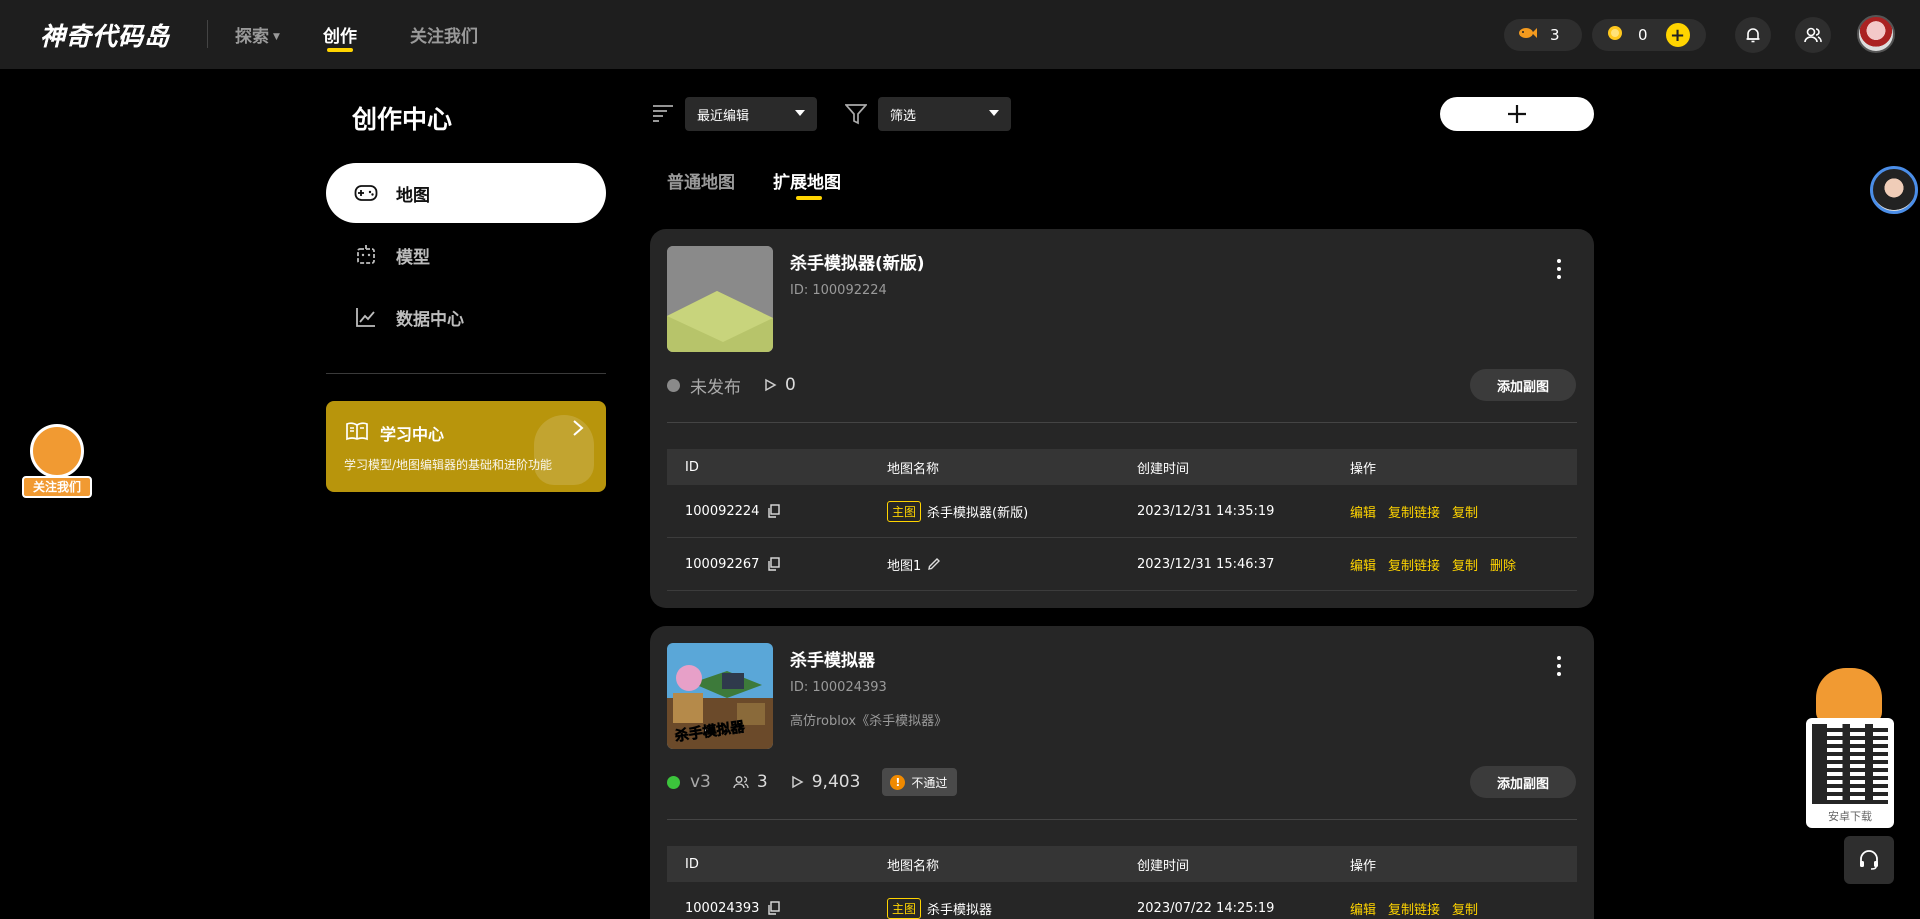  What do you see at coordinates (1503, 564) in the screenshot?
I see `delete-link: 删除` at bounding box center [1503, 564].